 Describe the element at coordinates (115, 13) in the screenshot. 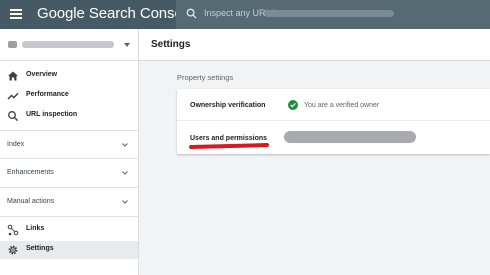

I see `app-logo: Google Search Console` at that location.